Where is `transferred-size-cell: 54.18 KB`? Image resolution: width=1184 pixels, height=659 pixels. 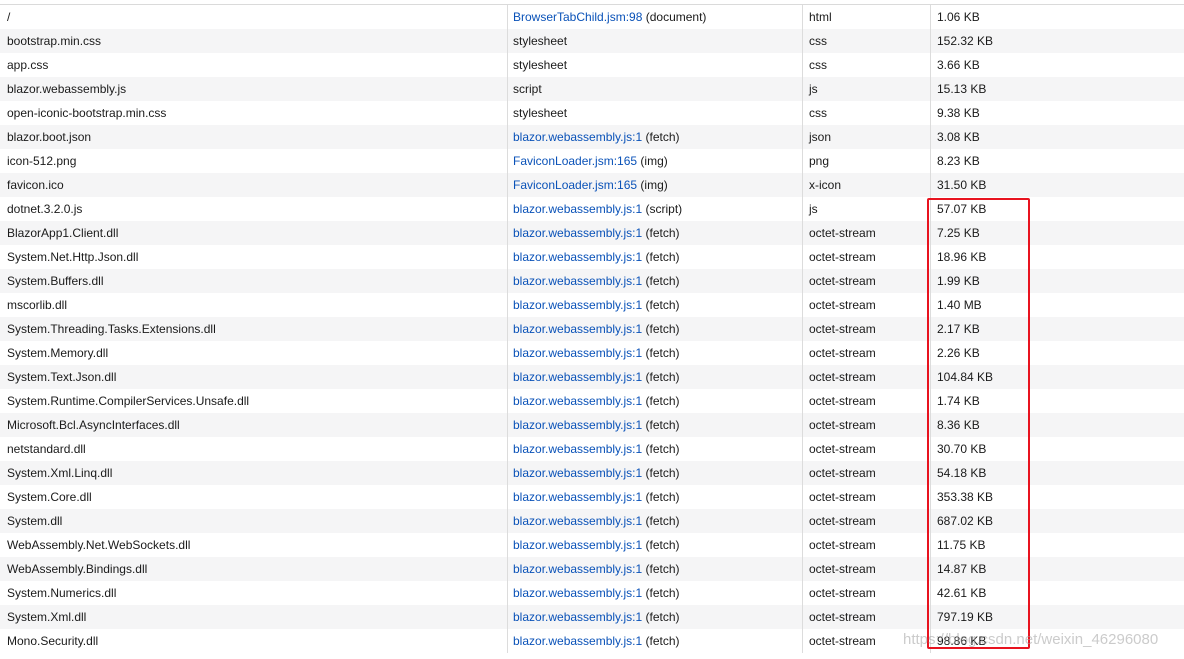
transferred-size-cell: 54.18 KB is located at coordinates (962, 473).